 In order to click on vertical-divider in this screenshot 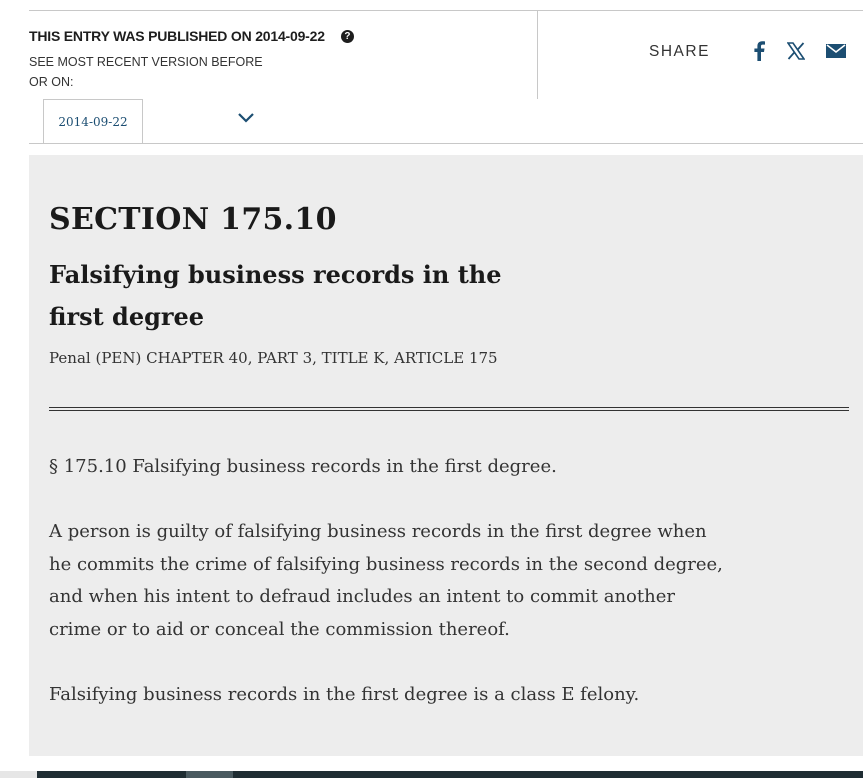, I will do `click(537, 55)`.